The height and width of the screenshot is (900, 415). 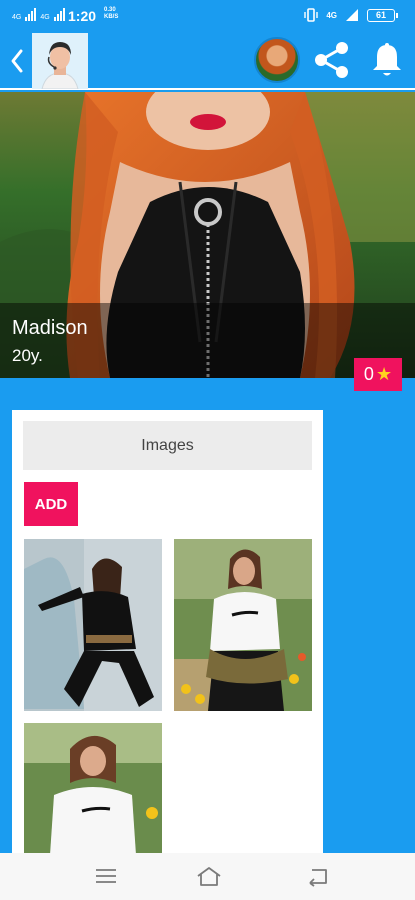 I want to click on back-icon, so click(x=17, y=61).